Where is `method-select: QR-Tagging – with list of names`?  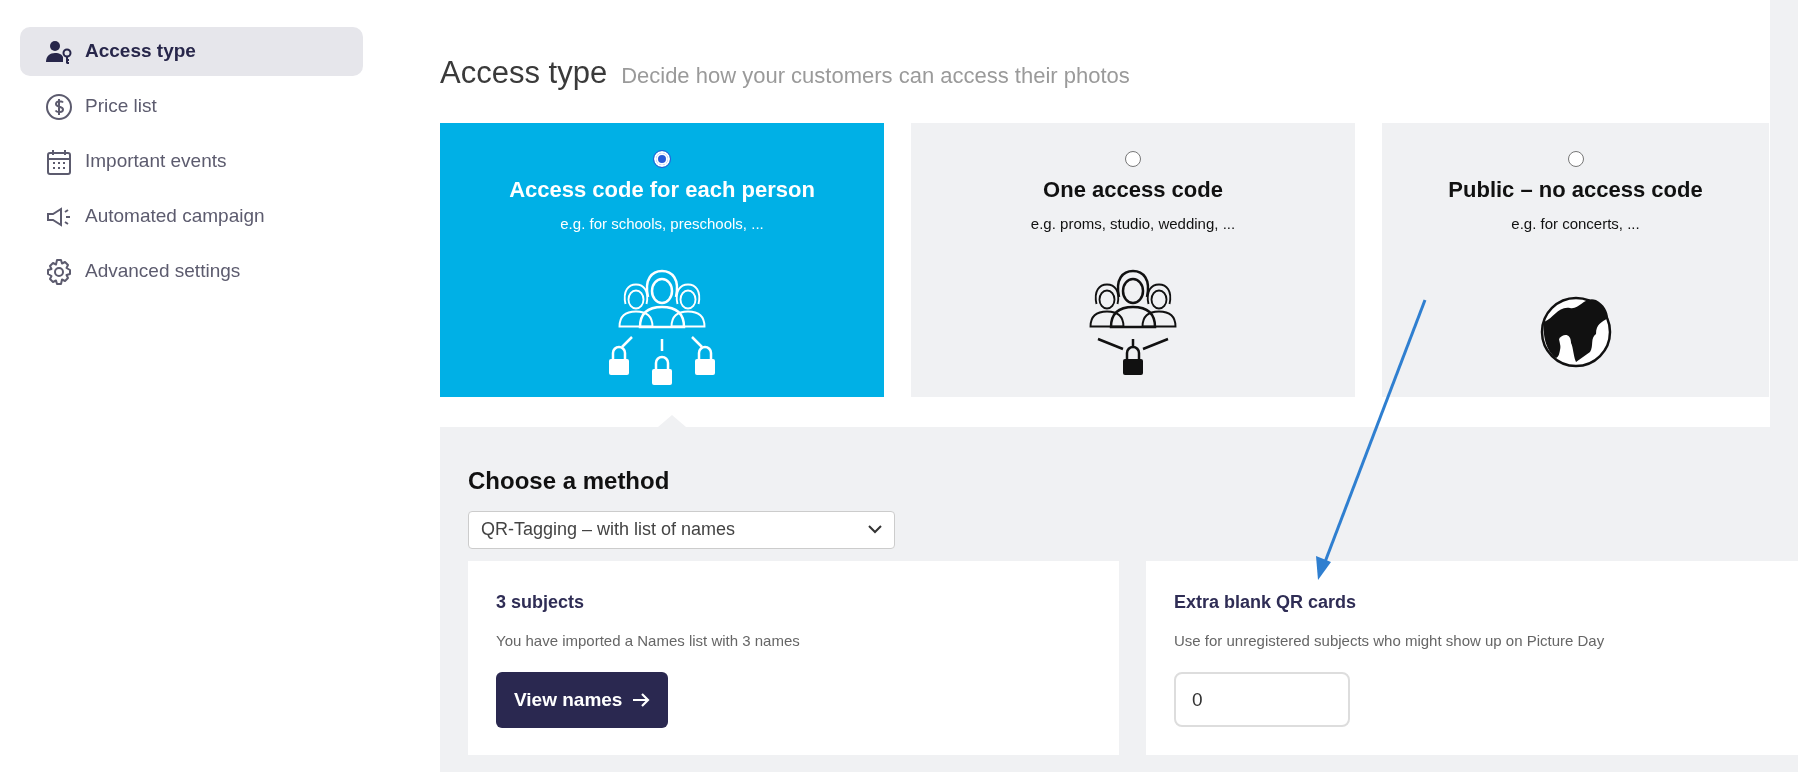 method-select: QR-Tagging – with list of names is located at coordinates (681, 529).